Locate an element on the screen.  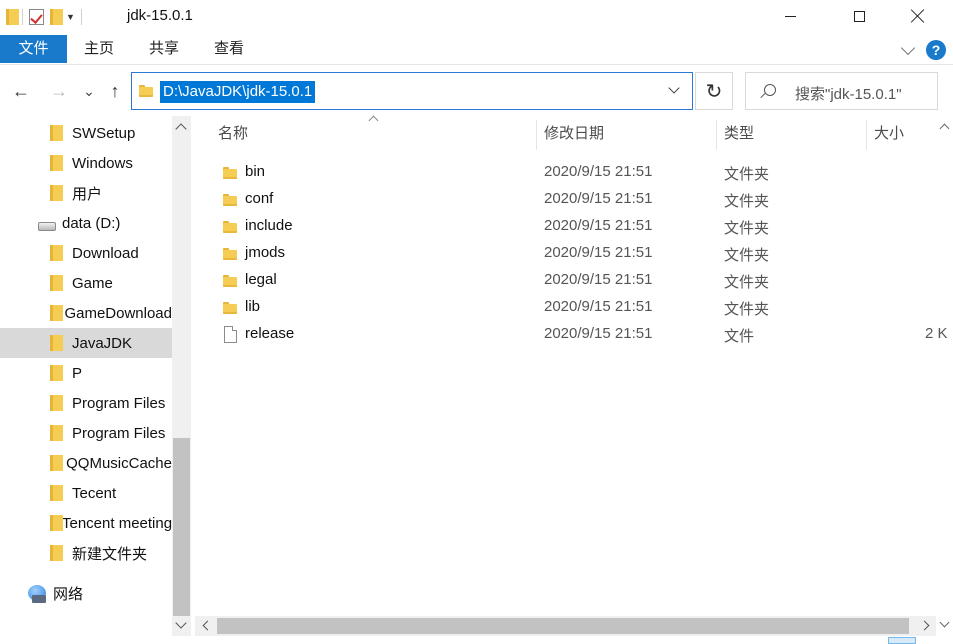
minimize-button is located at coordinates (790, 16).